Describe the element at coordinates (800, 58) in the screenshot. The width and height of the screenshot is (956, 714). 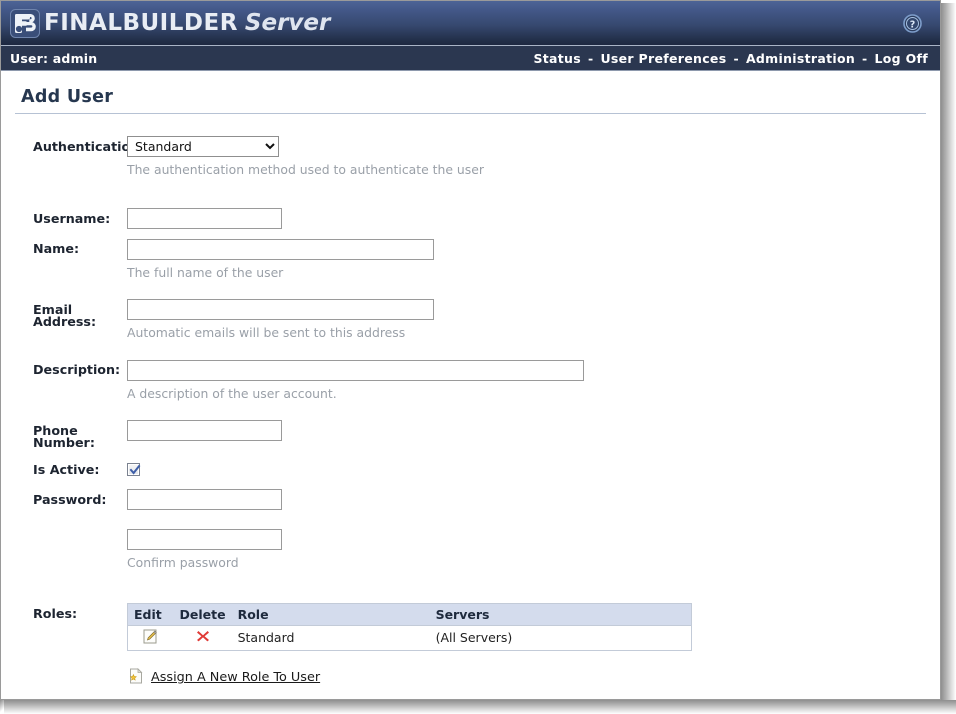
I see `nav-link-administration: Administration` at that location.